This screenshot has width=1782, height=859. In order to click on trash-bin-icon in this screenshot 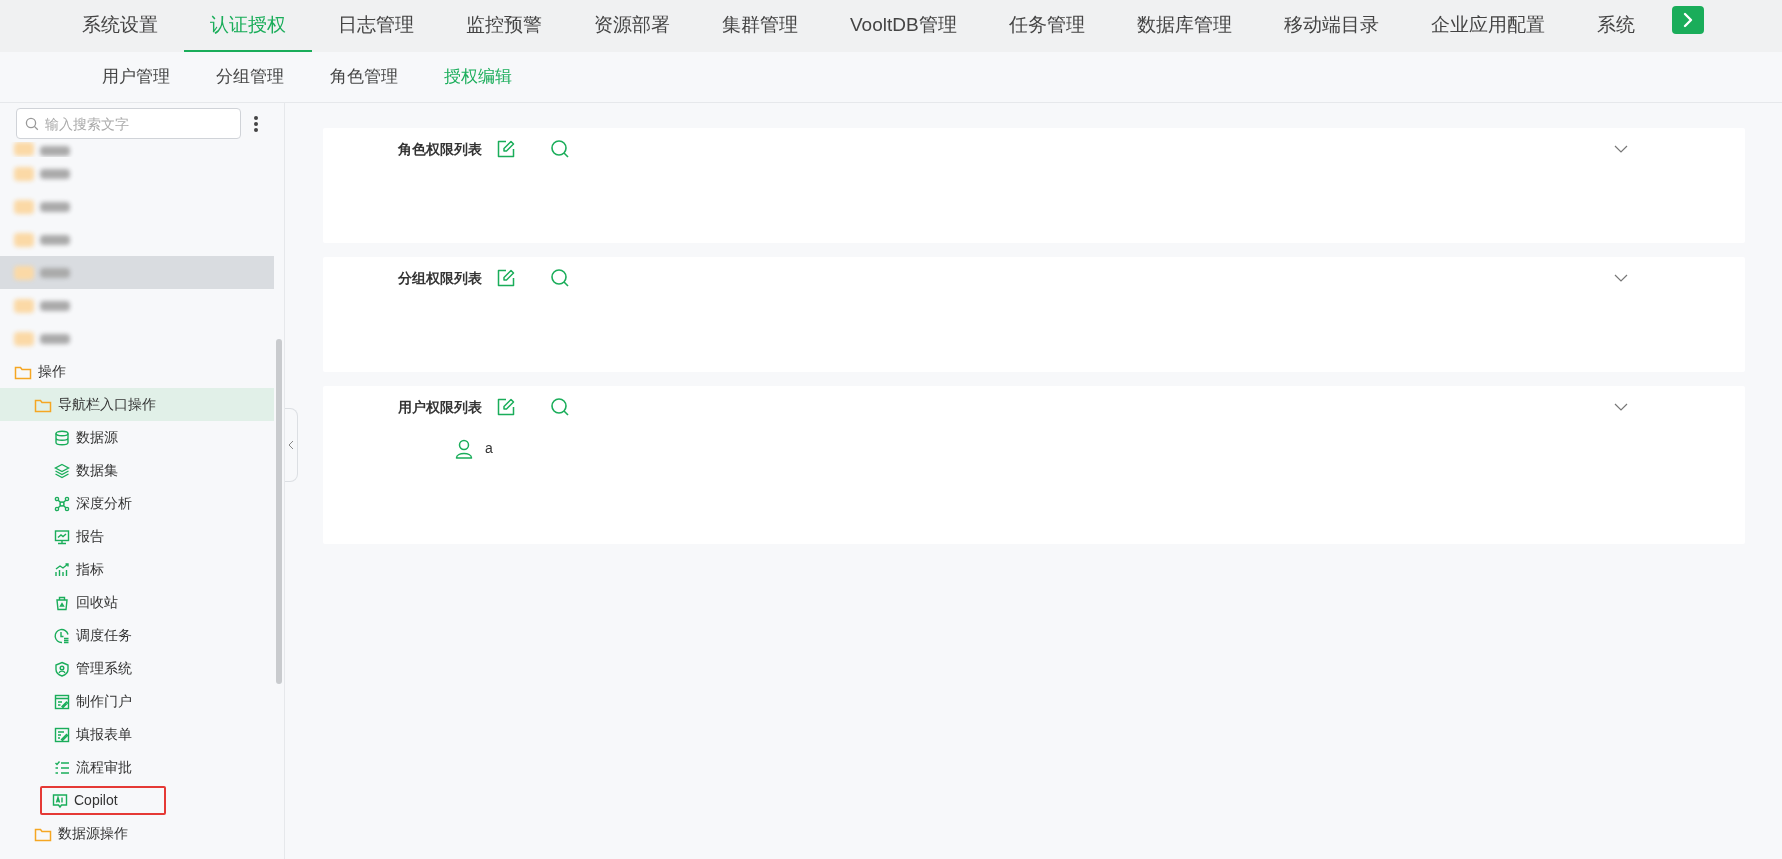, I will do `click(62, 602)`.